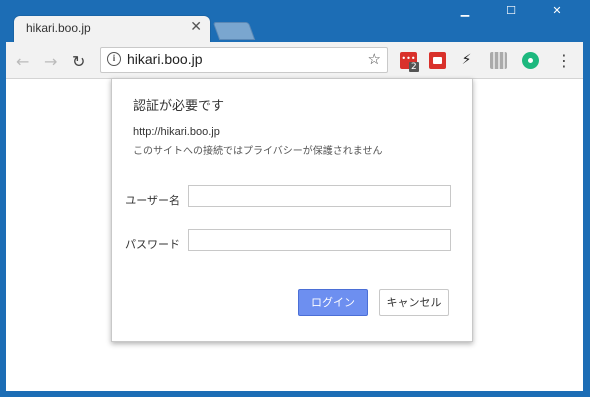 This screenshot has width=590, height=397. What do you see at coordinates (530, 60) in the screenshot?
I see `eye-extension-icon` at bounding box center [530, 60].